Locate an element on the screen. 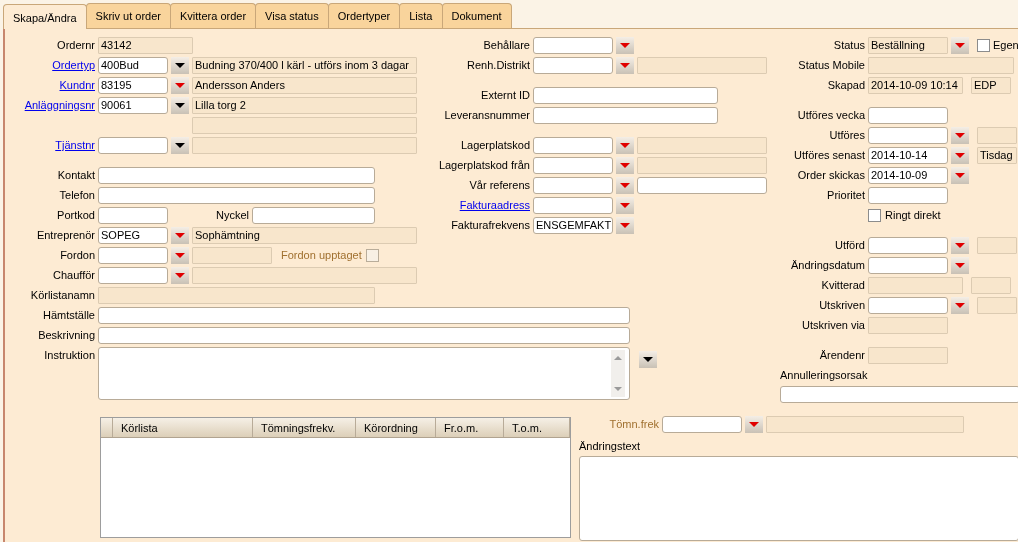 Image resolution: width=1018 pixels, height=542 pixels. checkbox-label: Fordon upptaget is located at coordinates (321, 255).